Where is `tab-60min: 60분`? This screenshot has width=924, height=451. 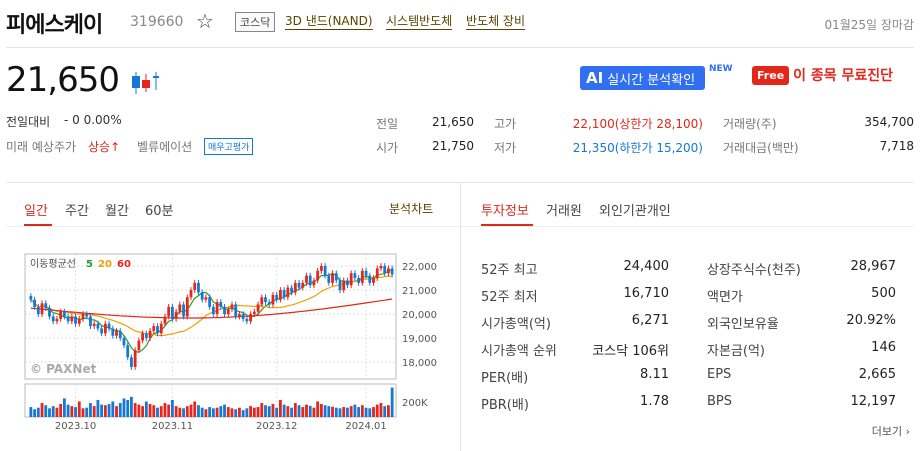 tab-60min: 60분 is located at coordinates (159, 209).